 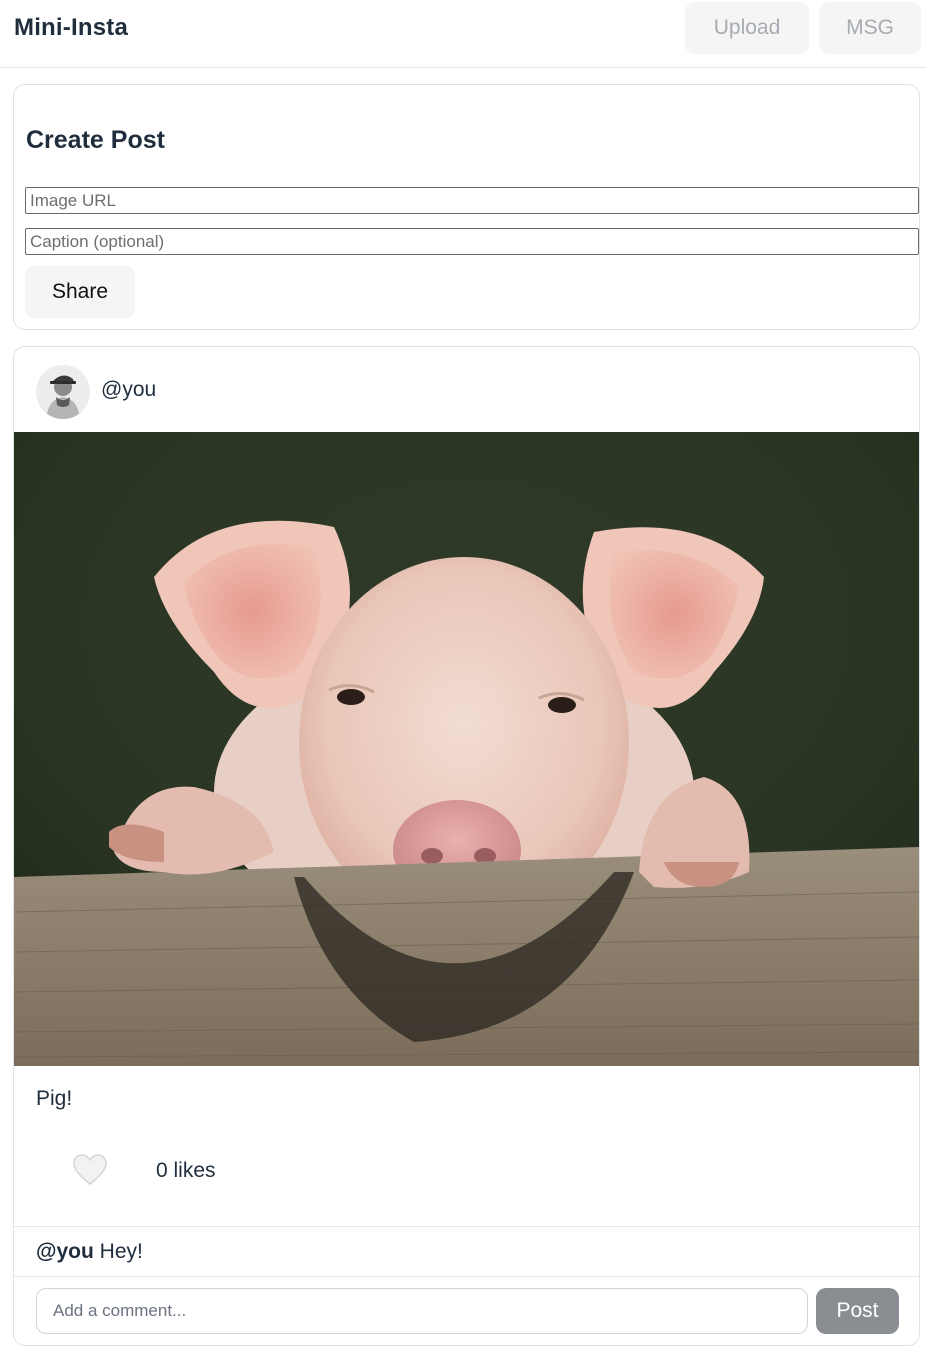 I want to click on comment-item: @you Hey!, so click(x=89, y=1252).